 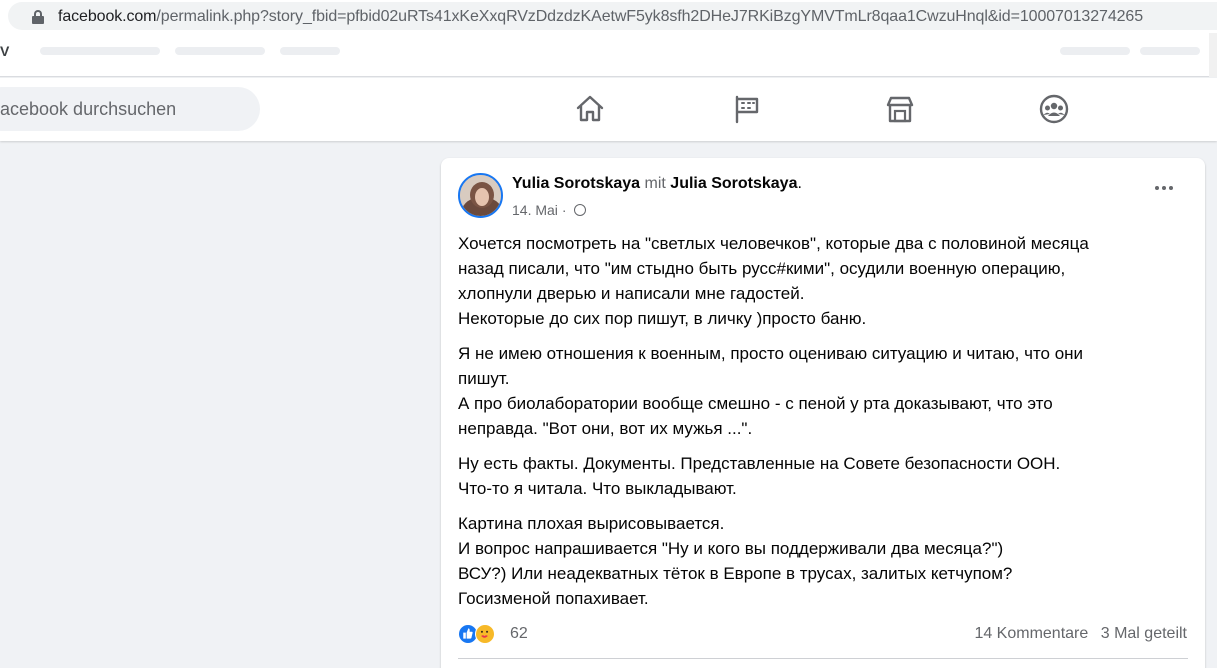 What do you see at coordinates (631, 293) in the screenshot?
I see `post-text-line: хлопнули дверью и написали мне гадостей.` at bounding box center [631, 293].